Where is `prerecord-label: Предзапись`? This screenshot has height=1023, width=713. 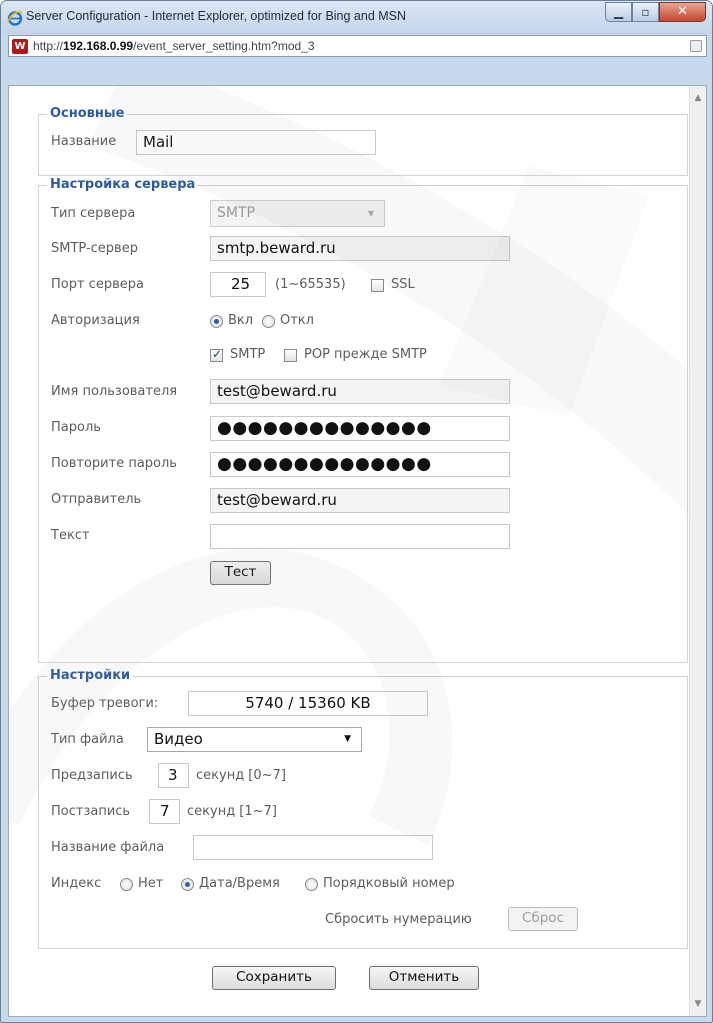 prerecord-label: Предзапись is located at coordinates (92, 775).